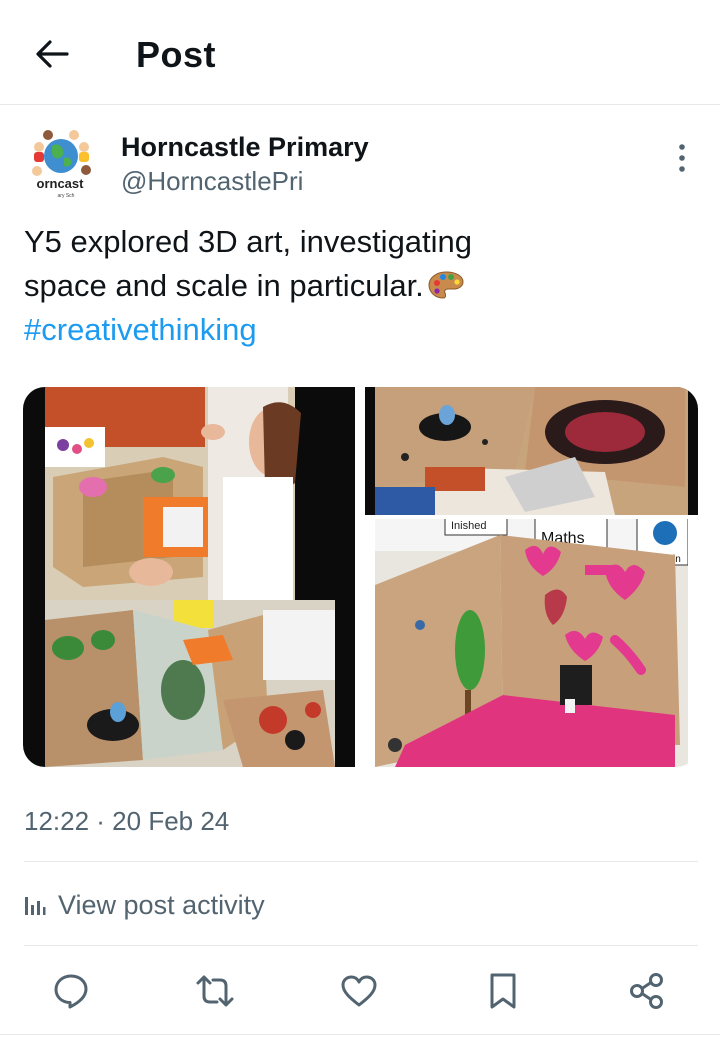 The image size is (720, 1054). I want to click on photo-diorama-corner, so click(189, 683).